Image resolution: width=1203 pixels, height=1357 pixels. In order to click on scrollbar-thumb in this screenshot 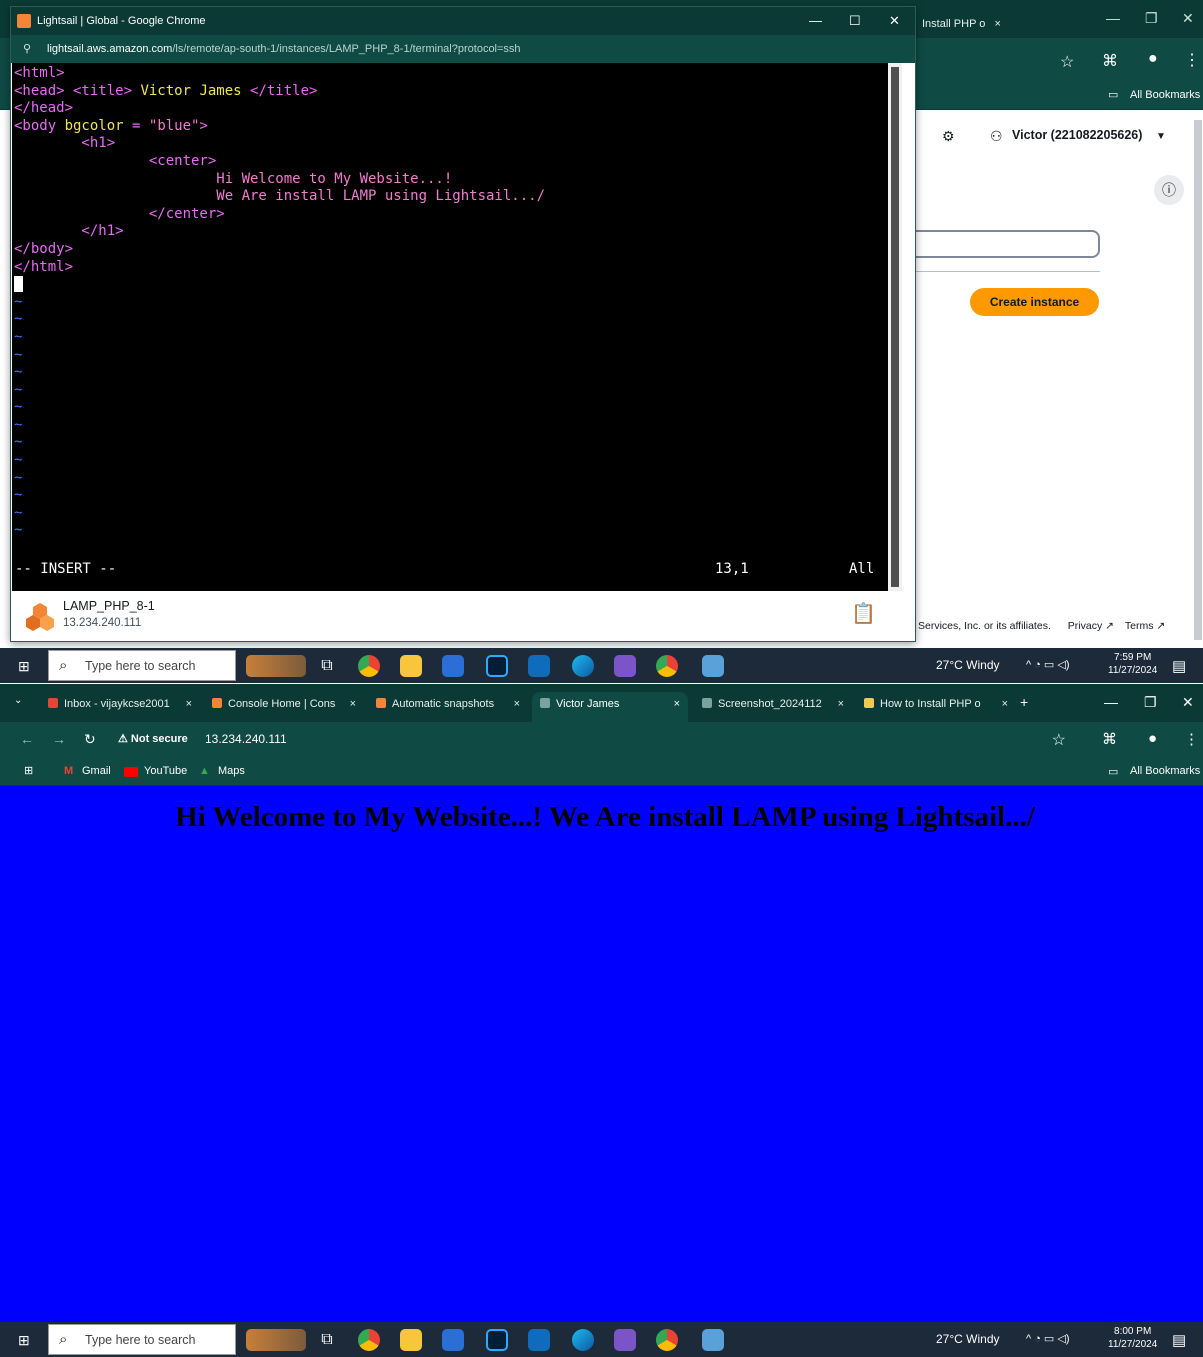, I will do `click(895, 327)`.